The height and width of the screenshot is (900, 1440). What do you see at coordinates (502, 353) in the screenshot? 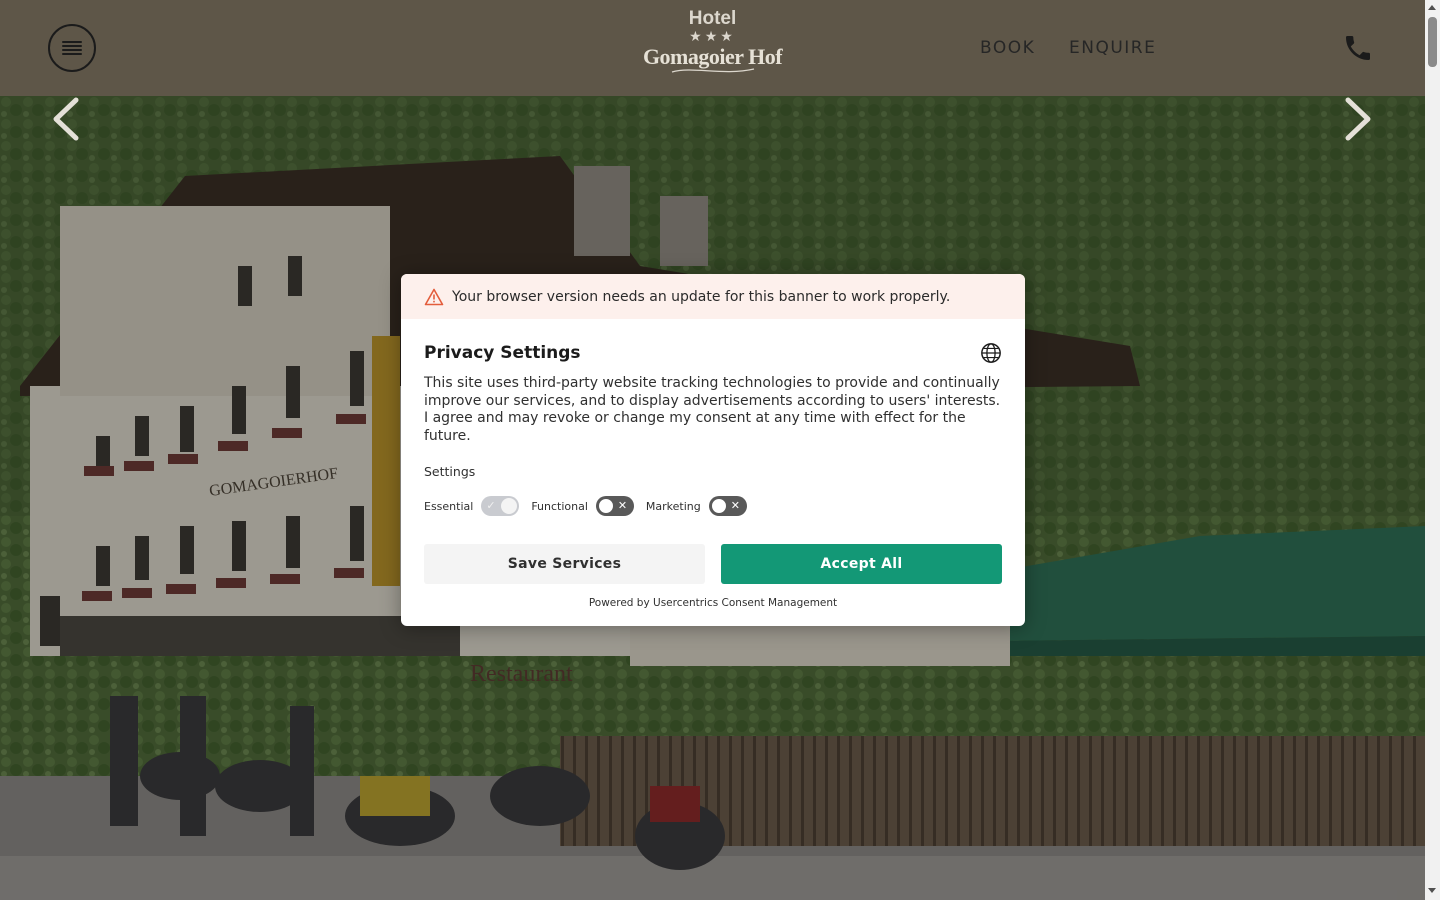
I see `dialog-title: Privacy Settings` at bounding box center [502, 353].